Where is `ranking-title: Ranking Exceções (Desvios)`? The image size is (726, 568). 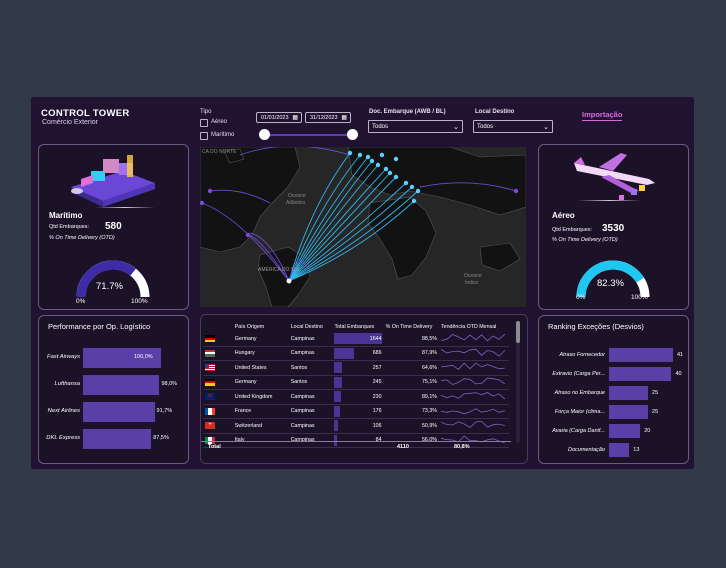 ranking-title: Ranking Exceções (Desvios) is located at coordinates (596, 326).